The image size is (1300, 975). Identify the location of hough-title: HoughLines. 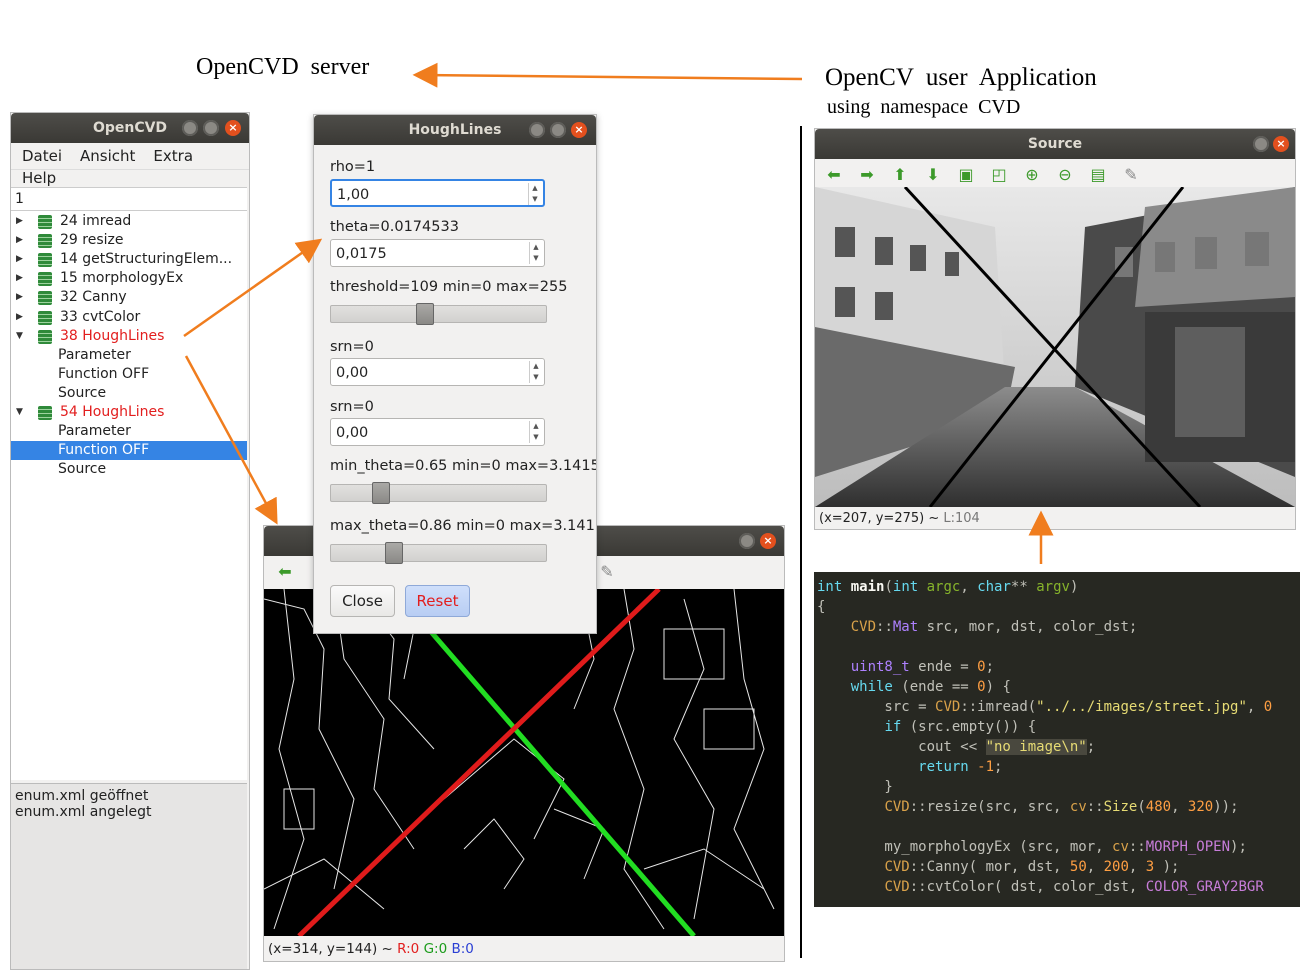
(455, 130).